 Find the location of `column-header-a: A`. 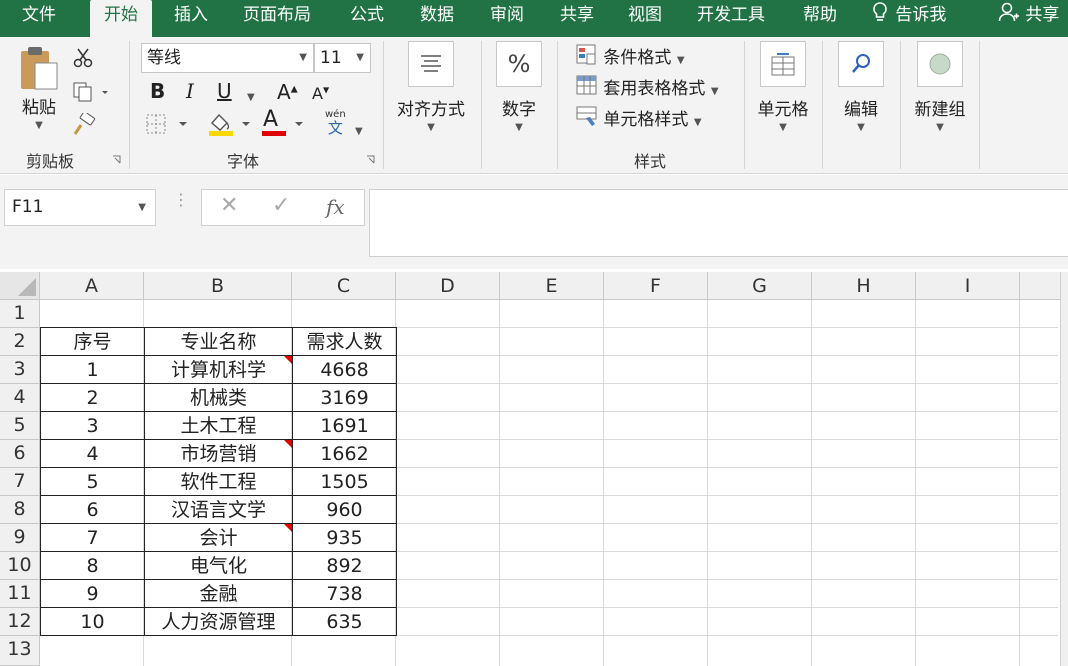

column-header-a: A is located at coordinates (92, 286).